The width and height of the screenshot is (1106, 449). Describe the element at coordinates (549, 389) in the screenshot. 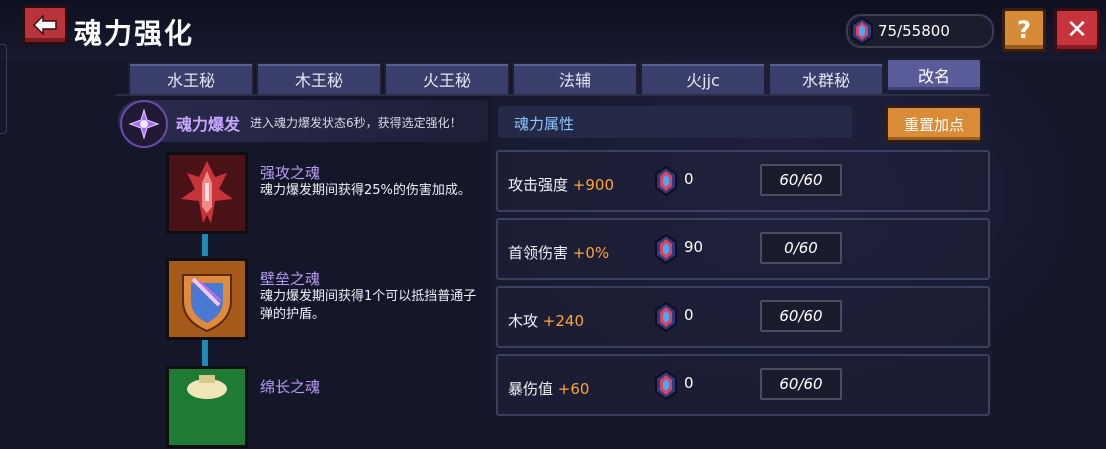

I see `attribute-label: 暴伤值 +60` at that location.